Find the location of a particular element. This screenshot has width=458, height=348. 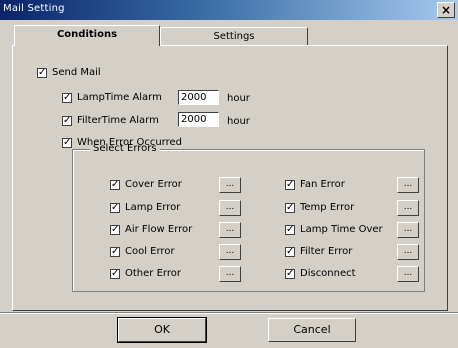

cancel-button: Cancel is located at coordinates (312, 330).